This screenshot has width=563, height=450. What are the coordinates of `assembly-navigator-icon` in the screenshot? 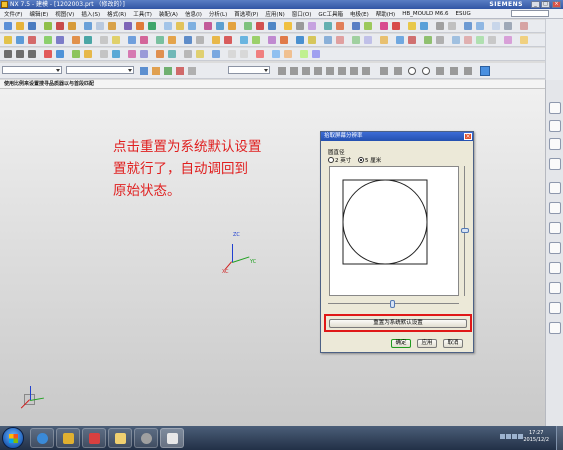 It's located at (384, 40).